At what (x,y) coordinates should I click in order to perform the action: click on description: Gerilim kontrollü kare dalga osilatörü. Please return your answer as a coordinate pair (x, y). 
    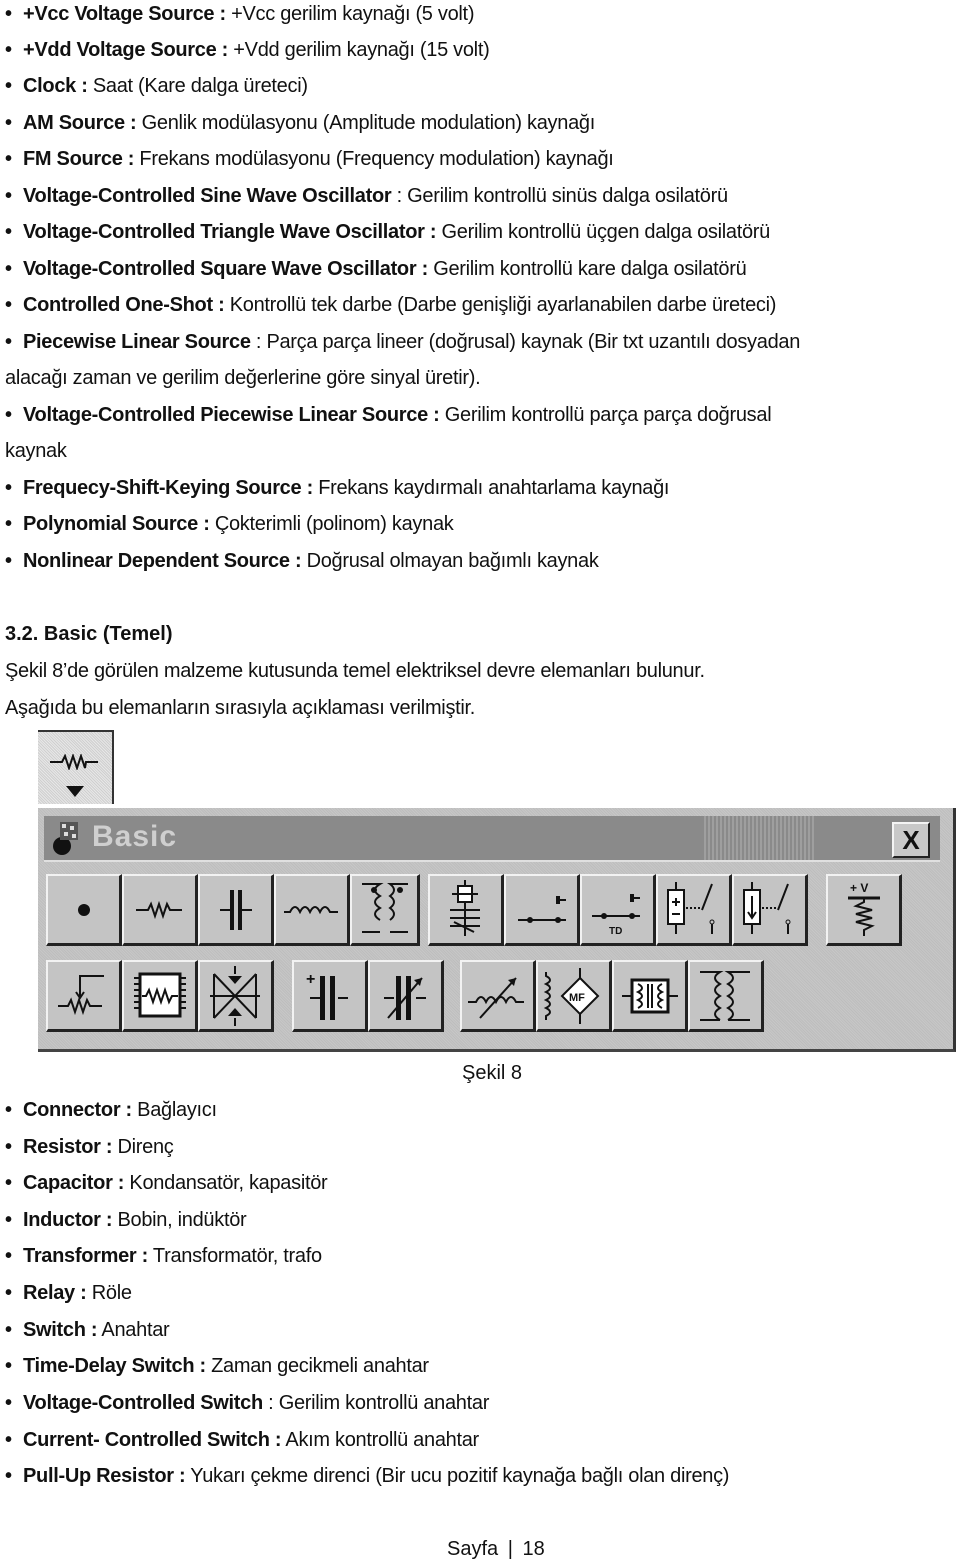
    Looking at the image, I should click on (587, 269).